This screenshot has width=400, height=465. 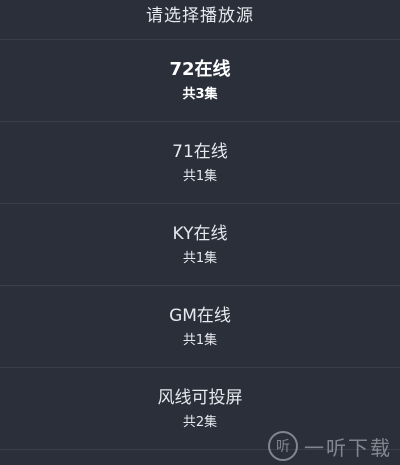 What do you see at coordinates (200, 315) in the screenshot?
I see `source-name: GM在线` at bounding box center [200, 315].